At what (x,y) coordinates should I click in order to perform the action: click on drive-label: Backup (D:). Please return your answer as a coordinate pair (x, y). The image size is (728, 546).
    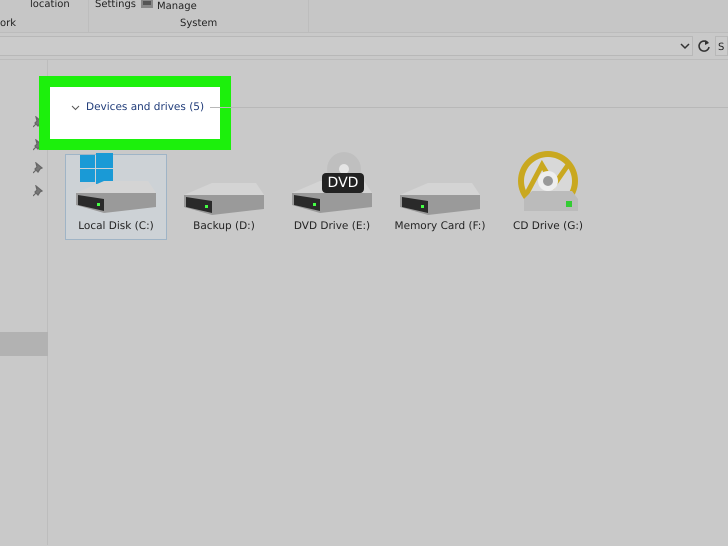
    Looking at the image, I should click on (224, 226).